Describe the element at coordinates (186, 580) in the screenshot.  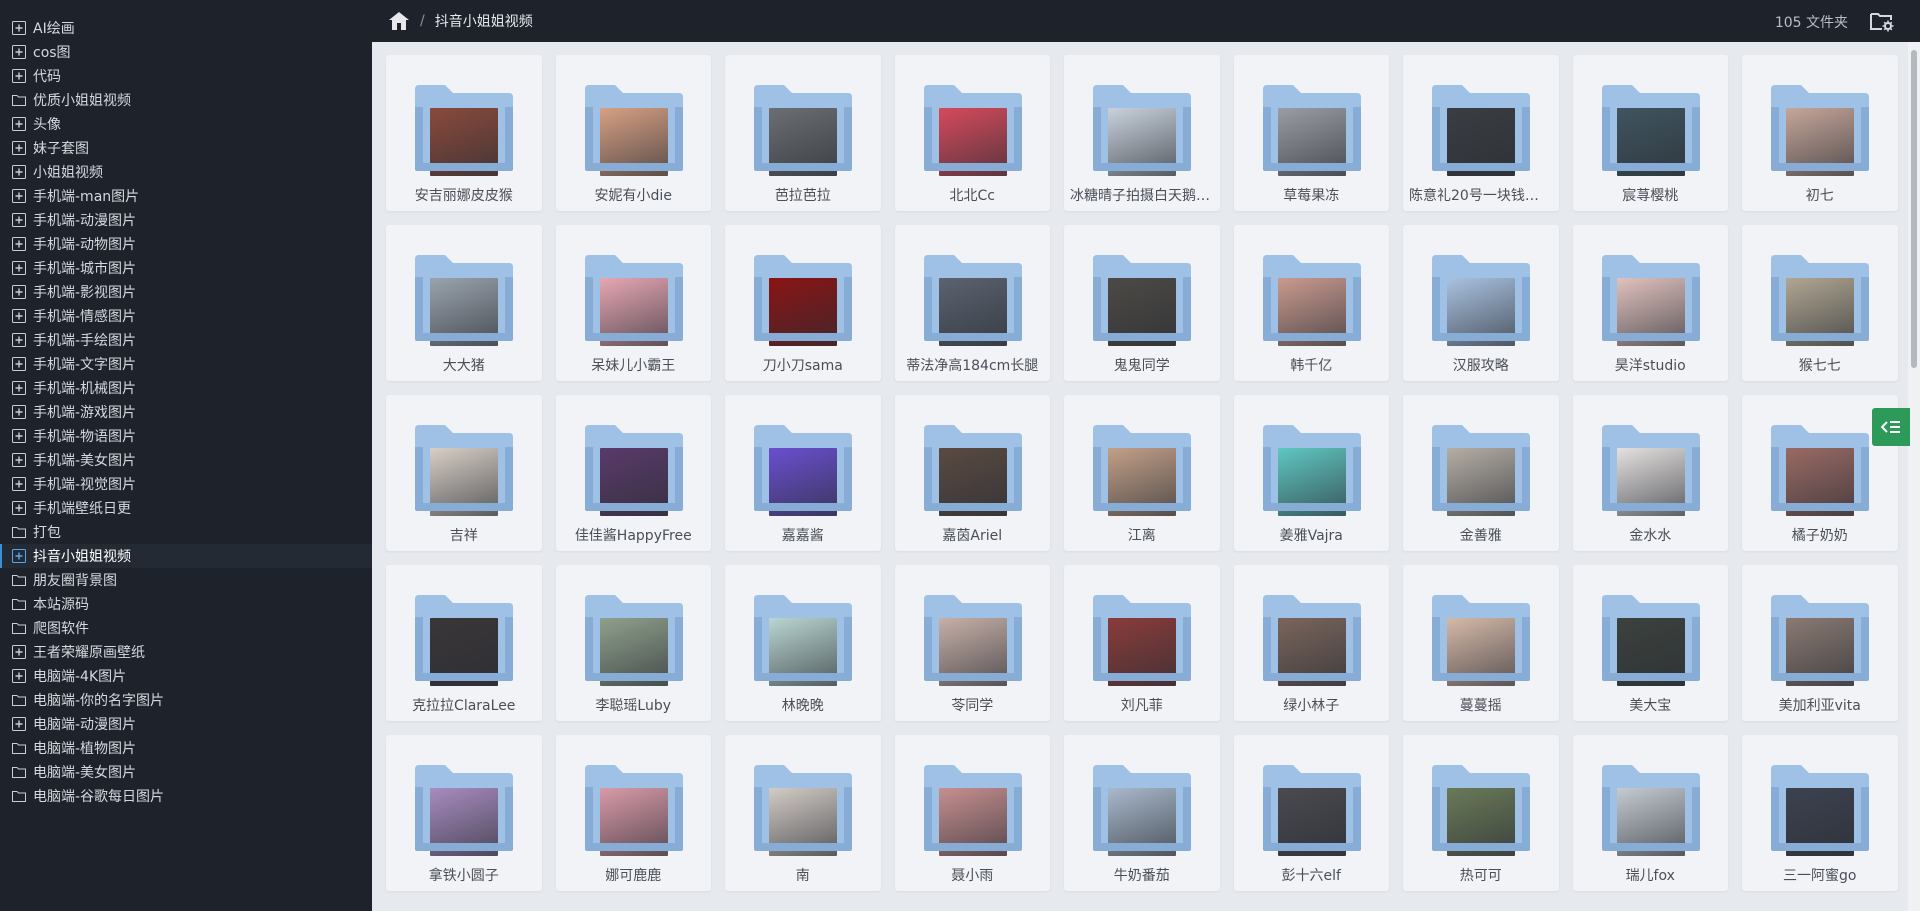
I see `sidebar-item: 朋友圈背景图` at that location.